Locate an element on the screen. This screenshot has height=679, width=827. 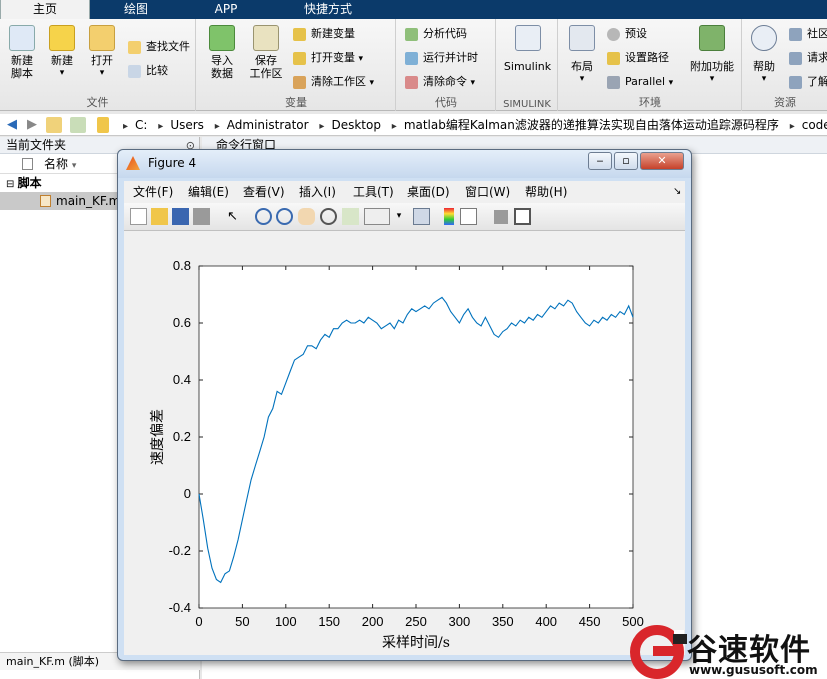
request-support-icon is located at coordinates (795, 58).